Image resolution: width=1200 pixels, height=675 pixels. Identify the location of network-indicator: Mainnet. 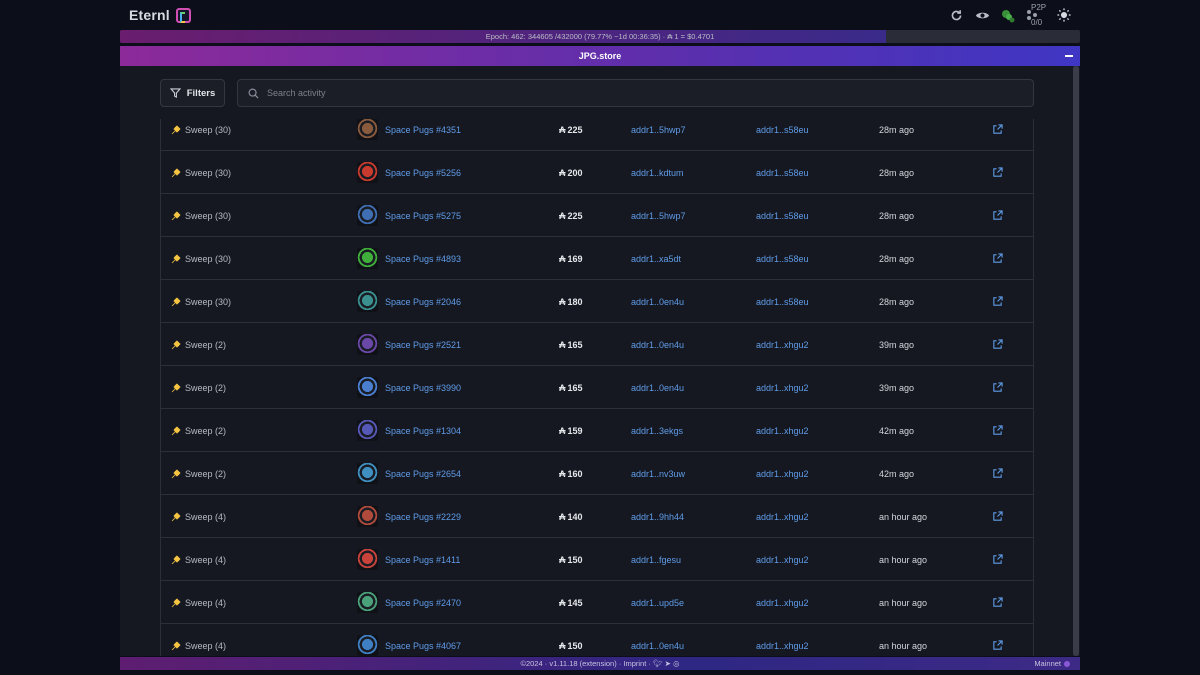
(1052, 663).